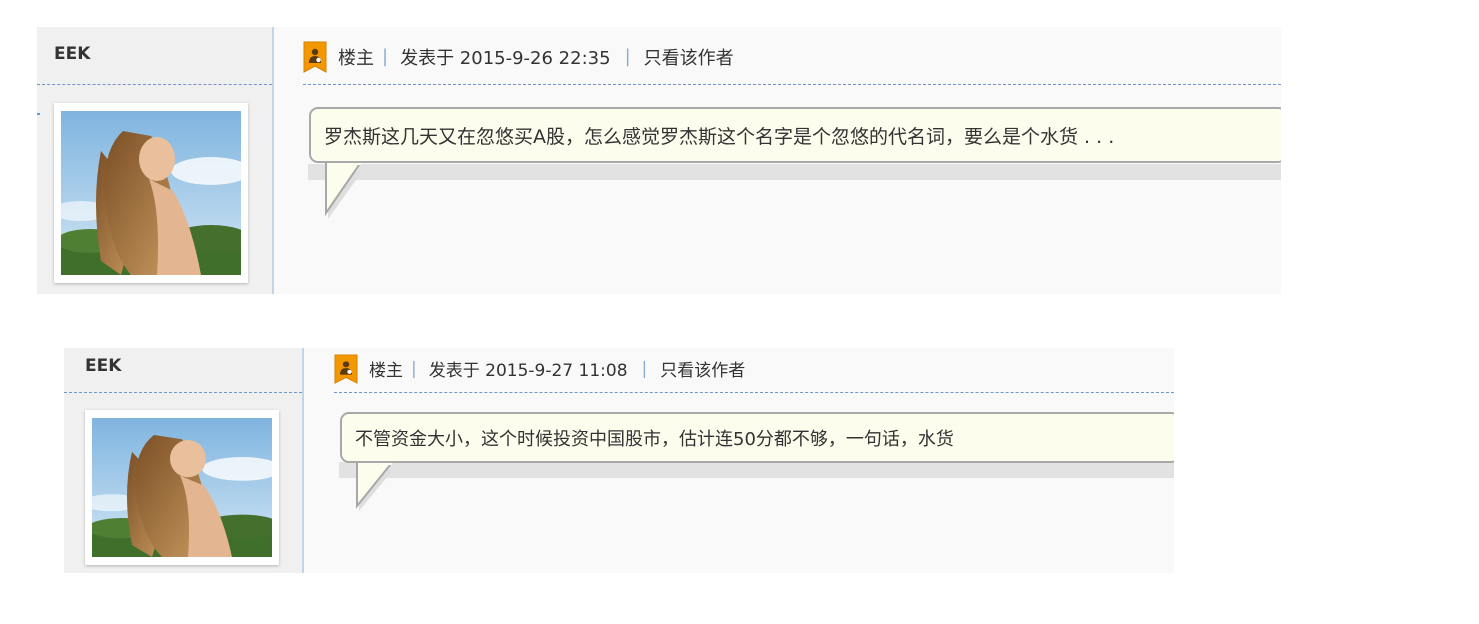 Image resolution: width=1479 pixels, height=624 pixels. I want to click on post-meta: 楼主 | 发表于 2015-9-27 11:08 | 只看该作者, so click(539, 368).